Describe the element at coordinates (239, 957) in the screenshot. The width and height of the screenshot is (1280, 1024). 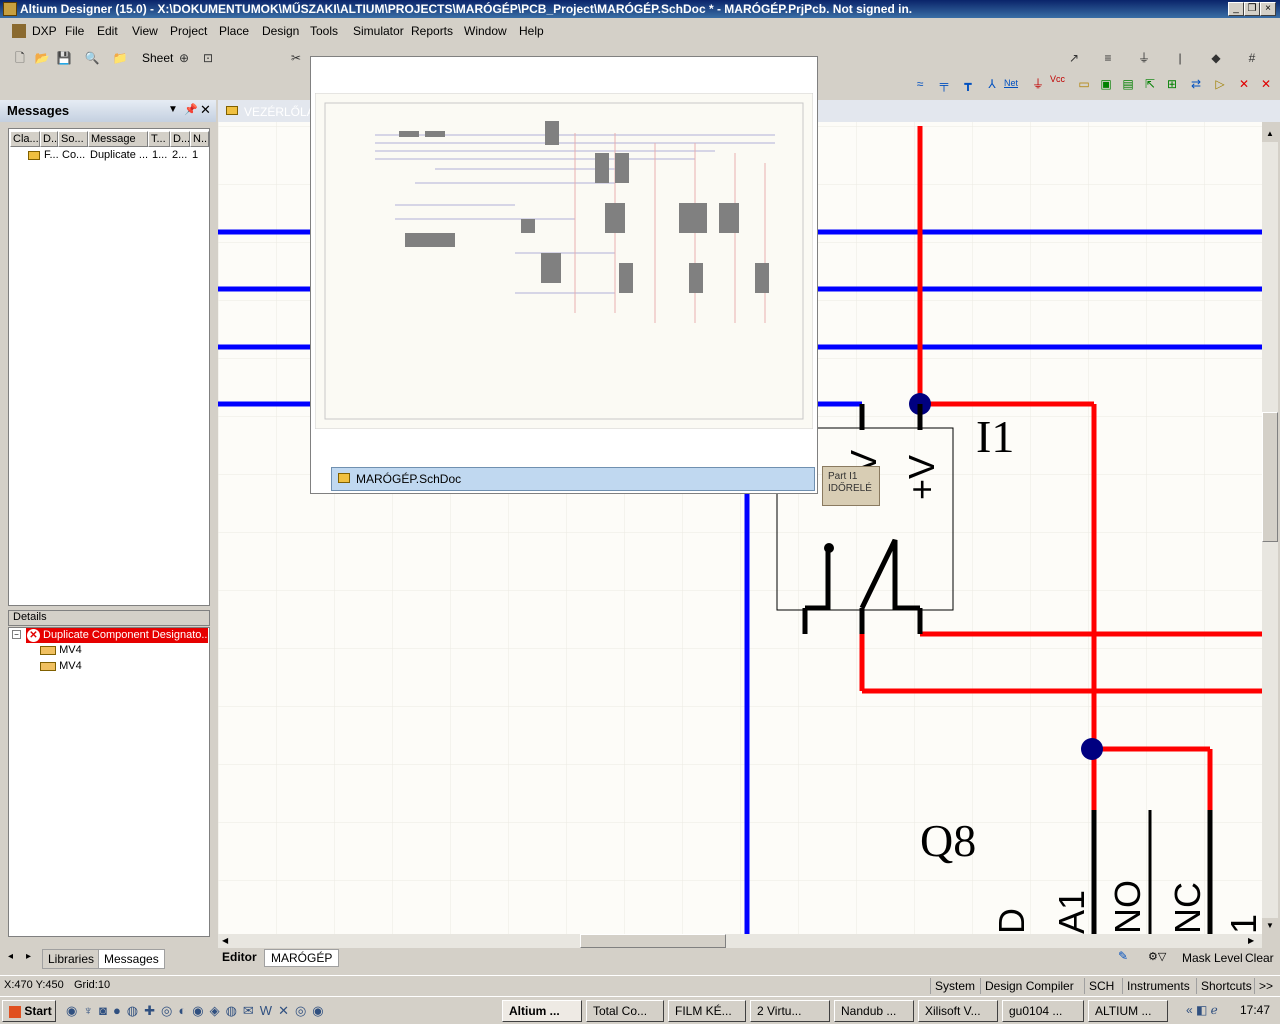
I see `tab-editor: Editor` at that location.